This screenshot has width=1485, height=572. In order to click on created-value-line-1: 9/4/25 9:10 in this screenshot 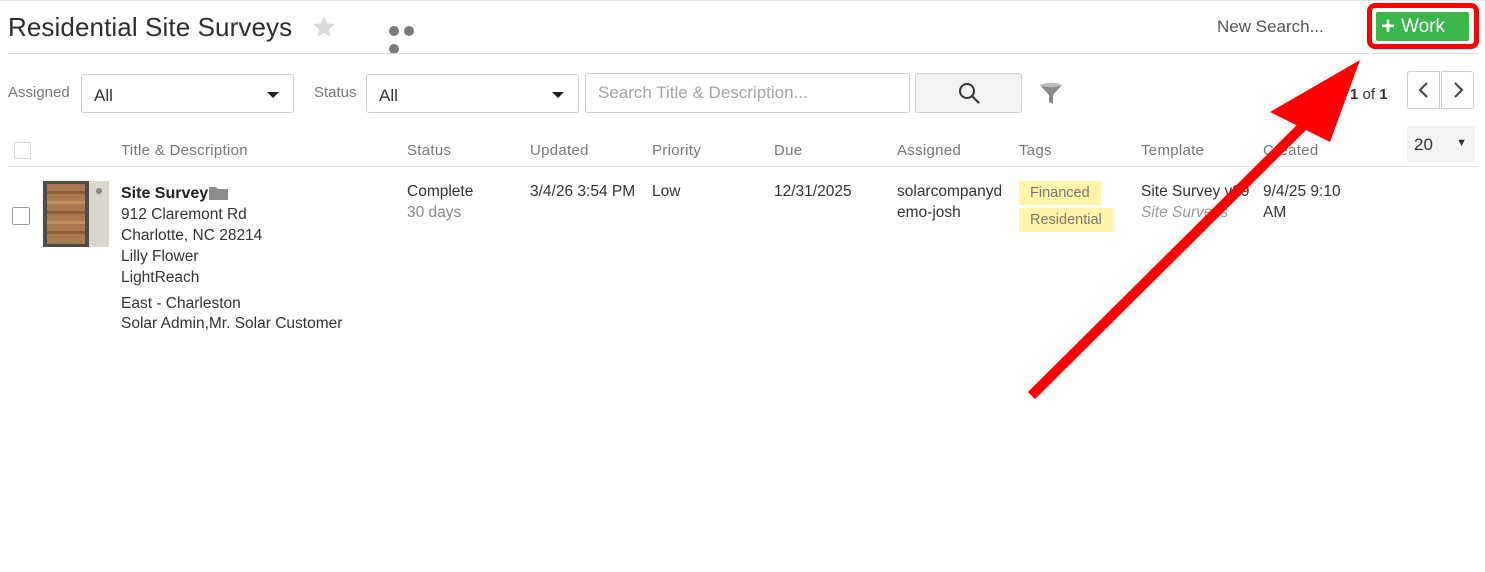, I will do `click(1302, 191)`.